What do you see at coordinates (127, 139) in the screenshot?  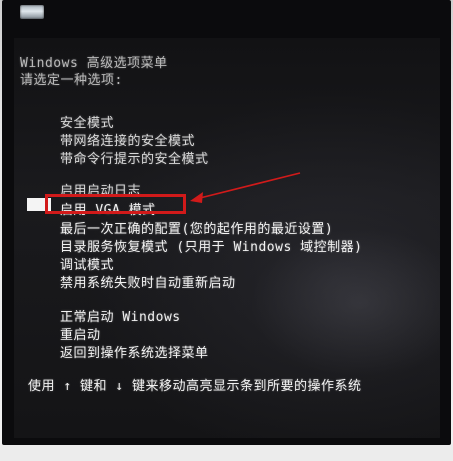 I see `menu-item-safe-mode-networking: 带网络连接的安全模式` at bounding box center [127, 139].